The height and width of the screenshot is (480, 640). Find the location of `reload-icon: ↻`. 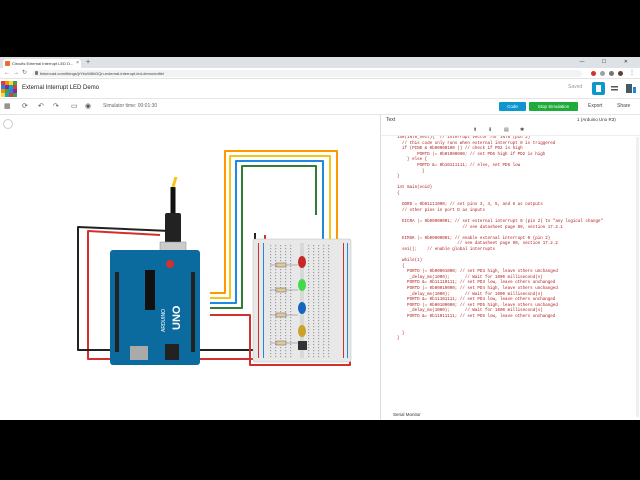

reload-icon: ↻ is located at coordinates (24, 73).